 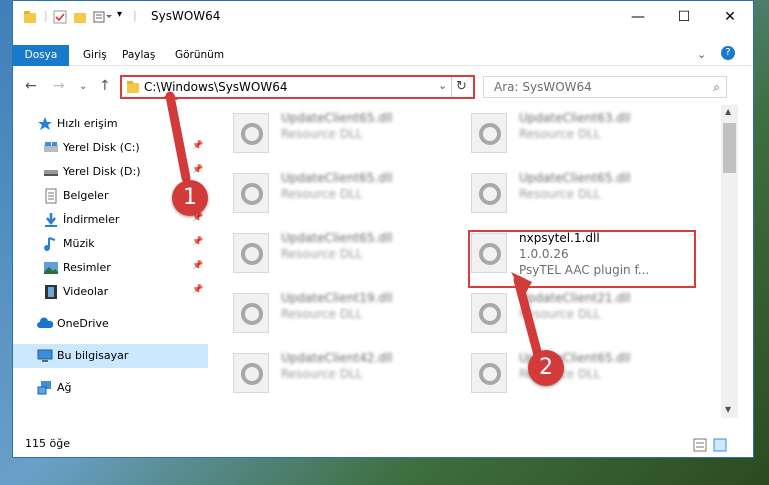 What do you see at coordinates (546, 368) in the screenshot?
I see `callout-2: 2` at bounding box center [546, 368].